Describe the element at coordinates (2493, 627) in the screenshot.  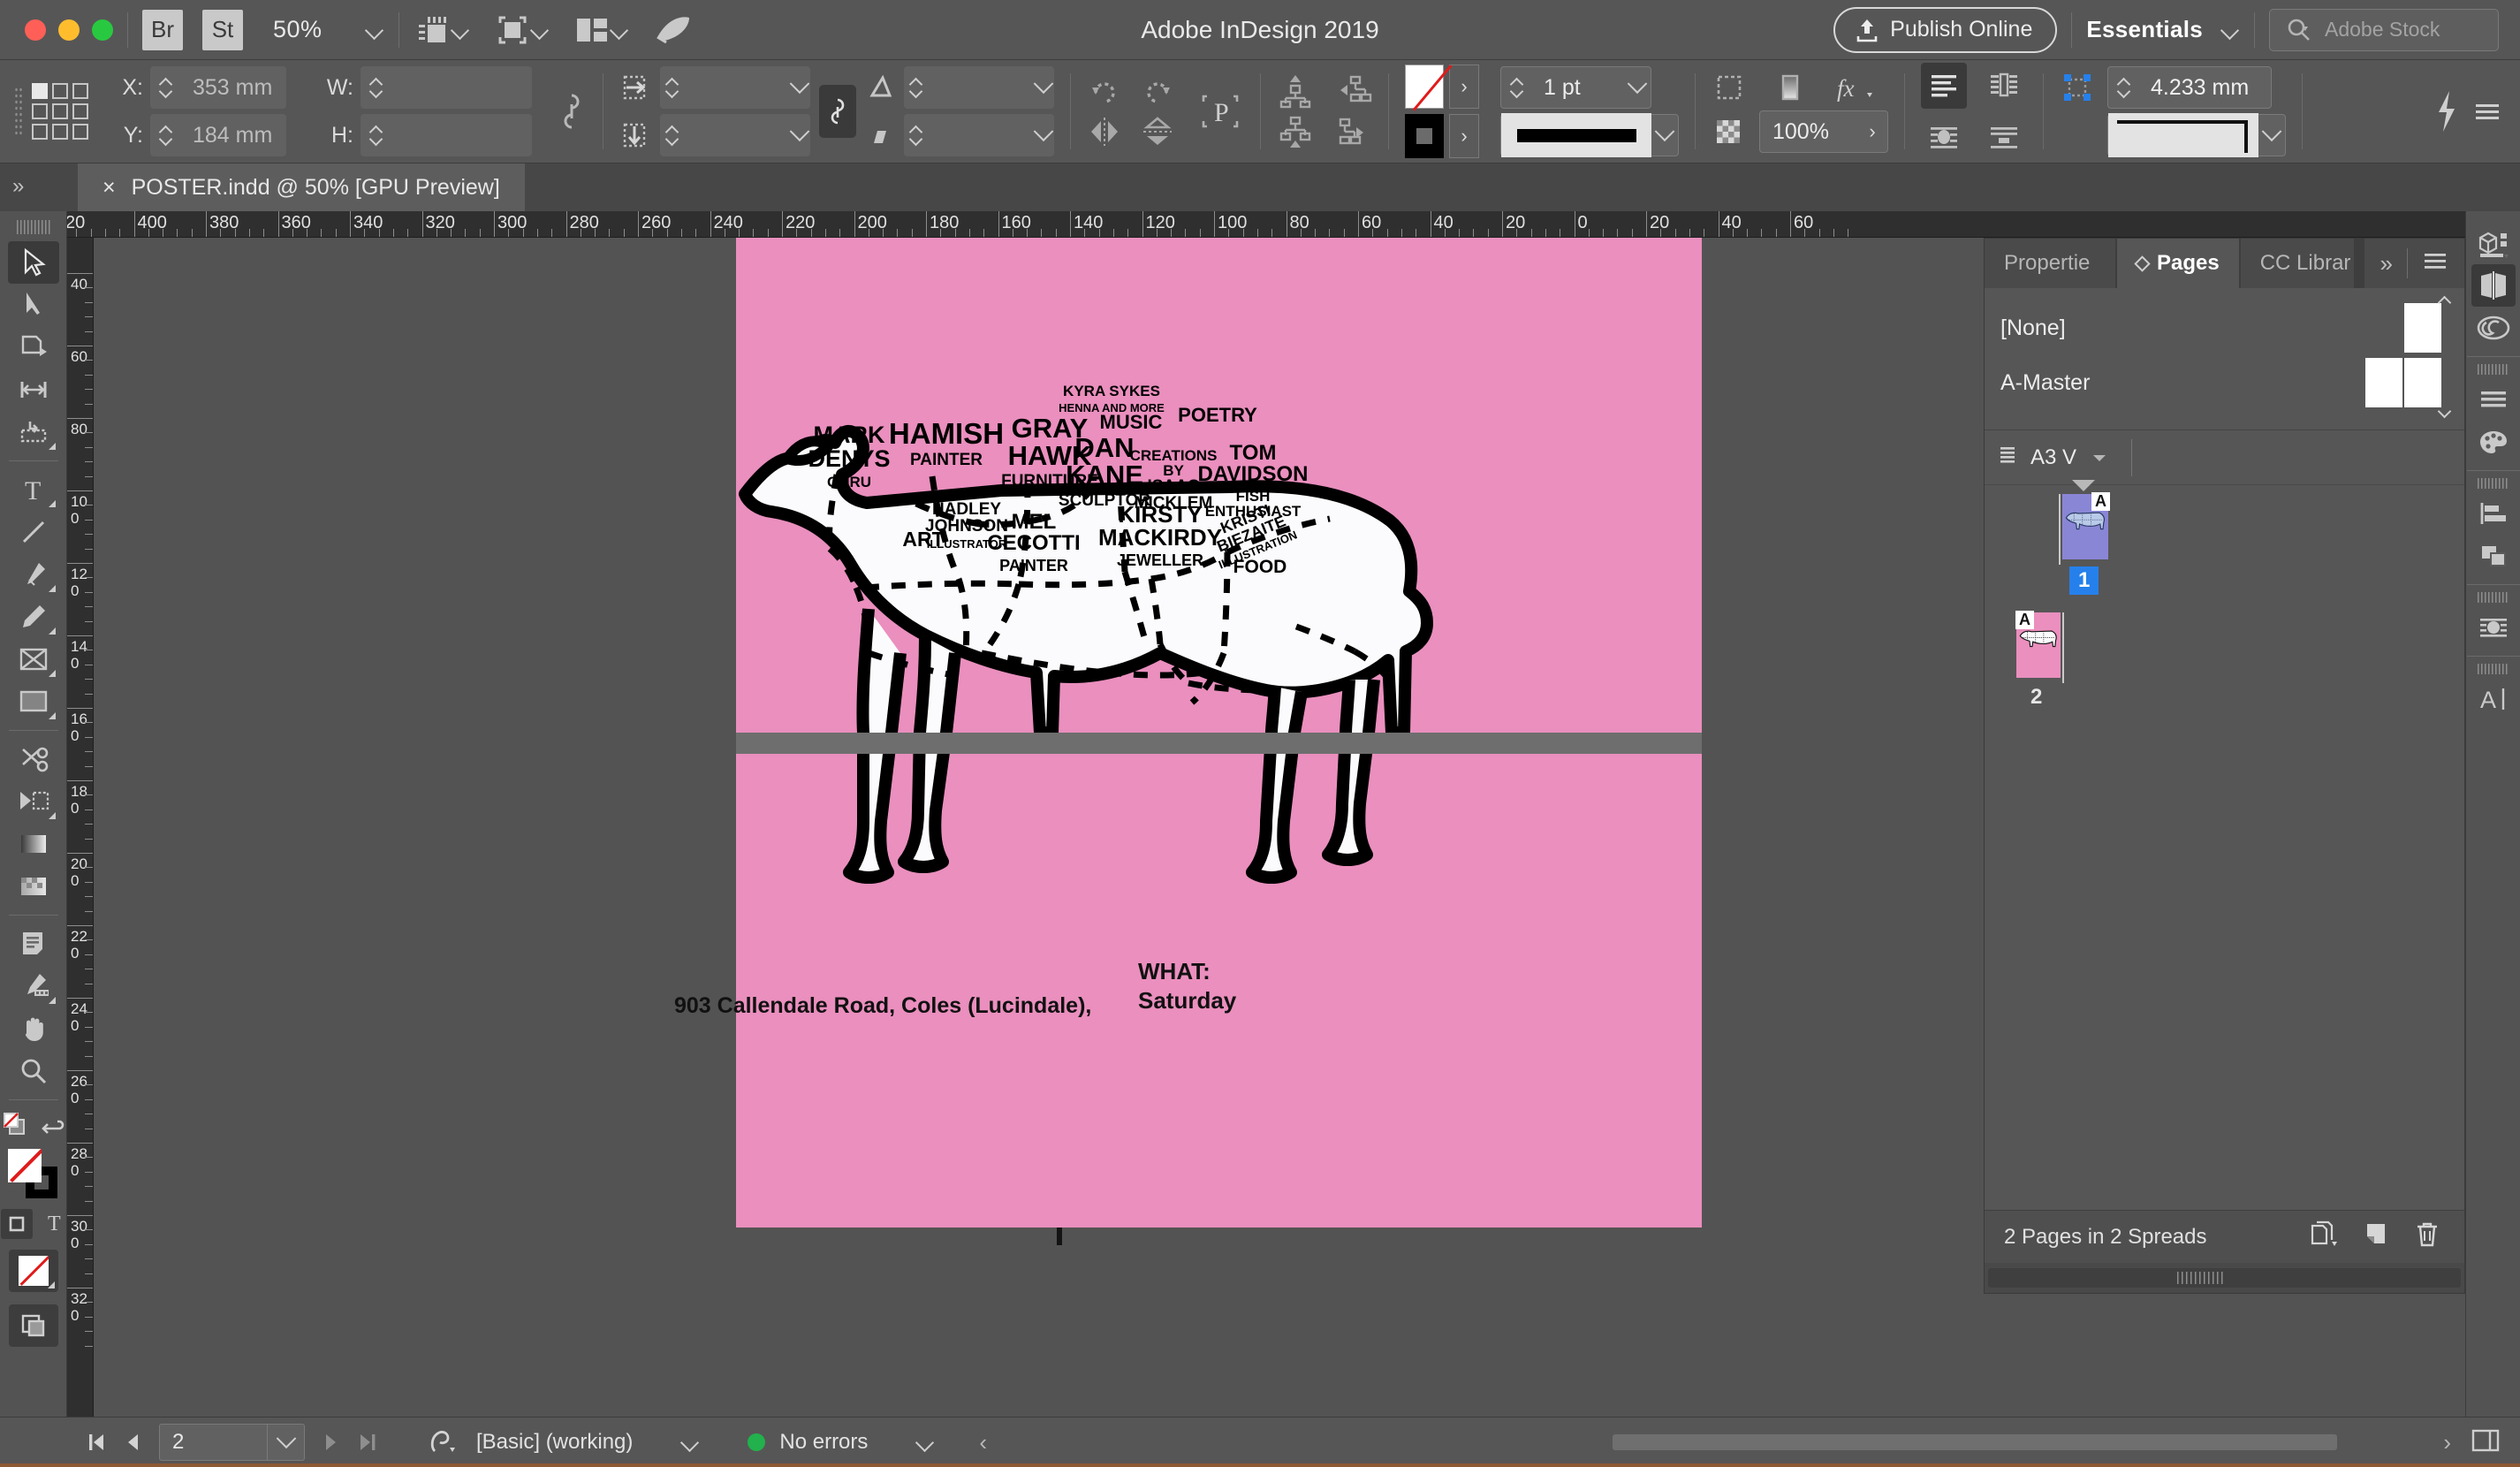
I see `text-wrap-panel-icon` at that location.